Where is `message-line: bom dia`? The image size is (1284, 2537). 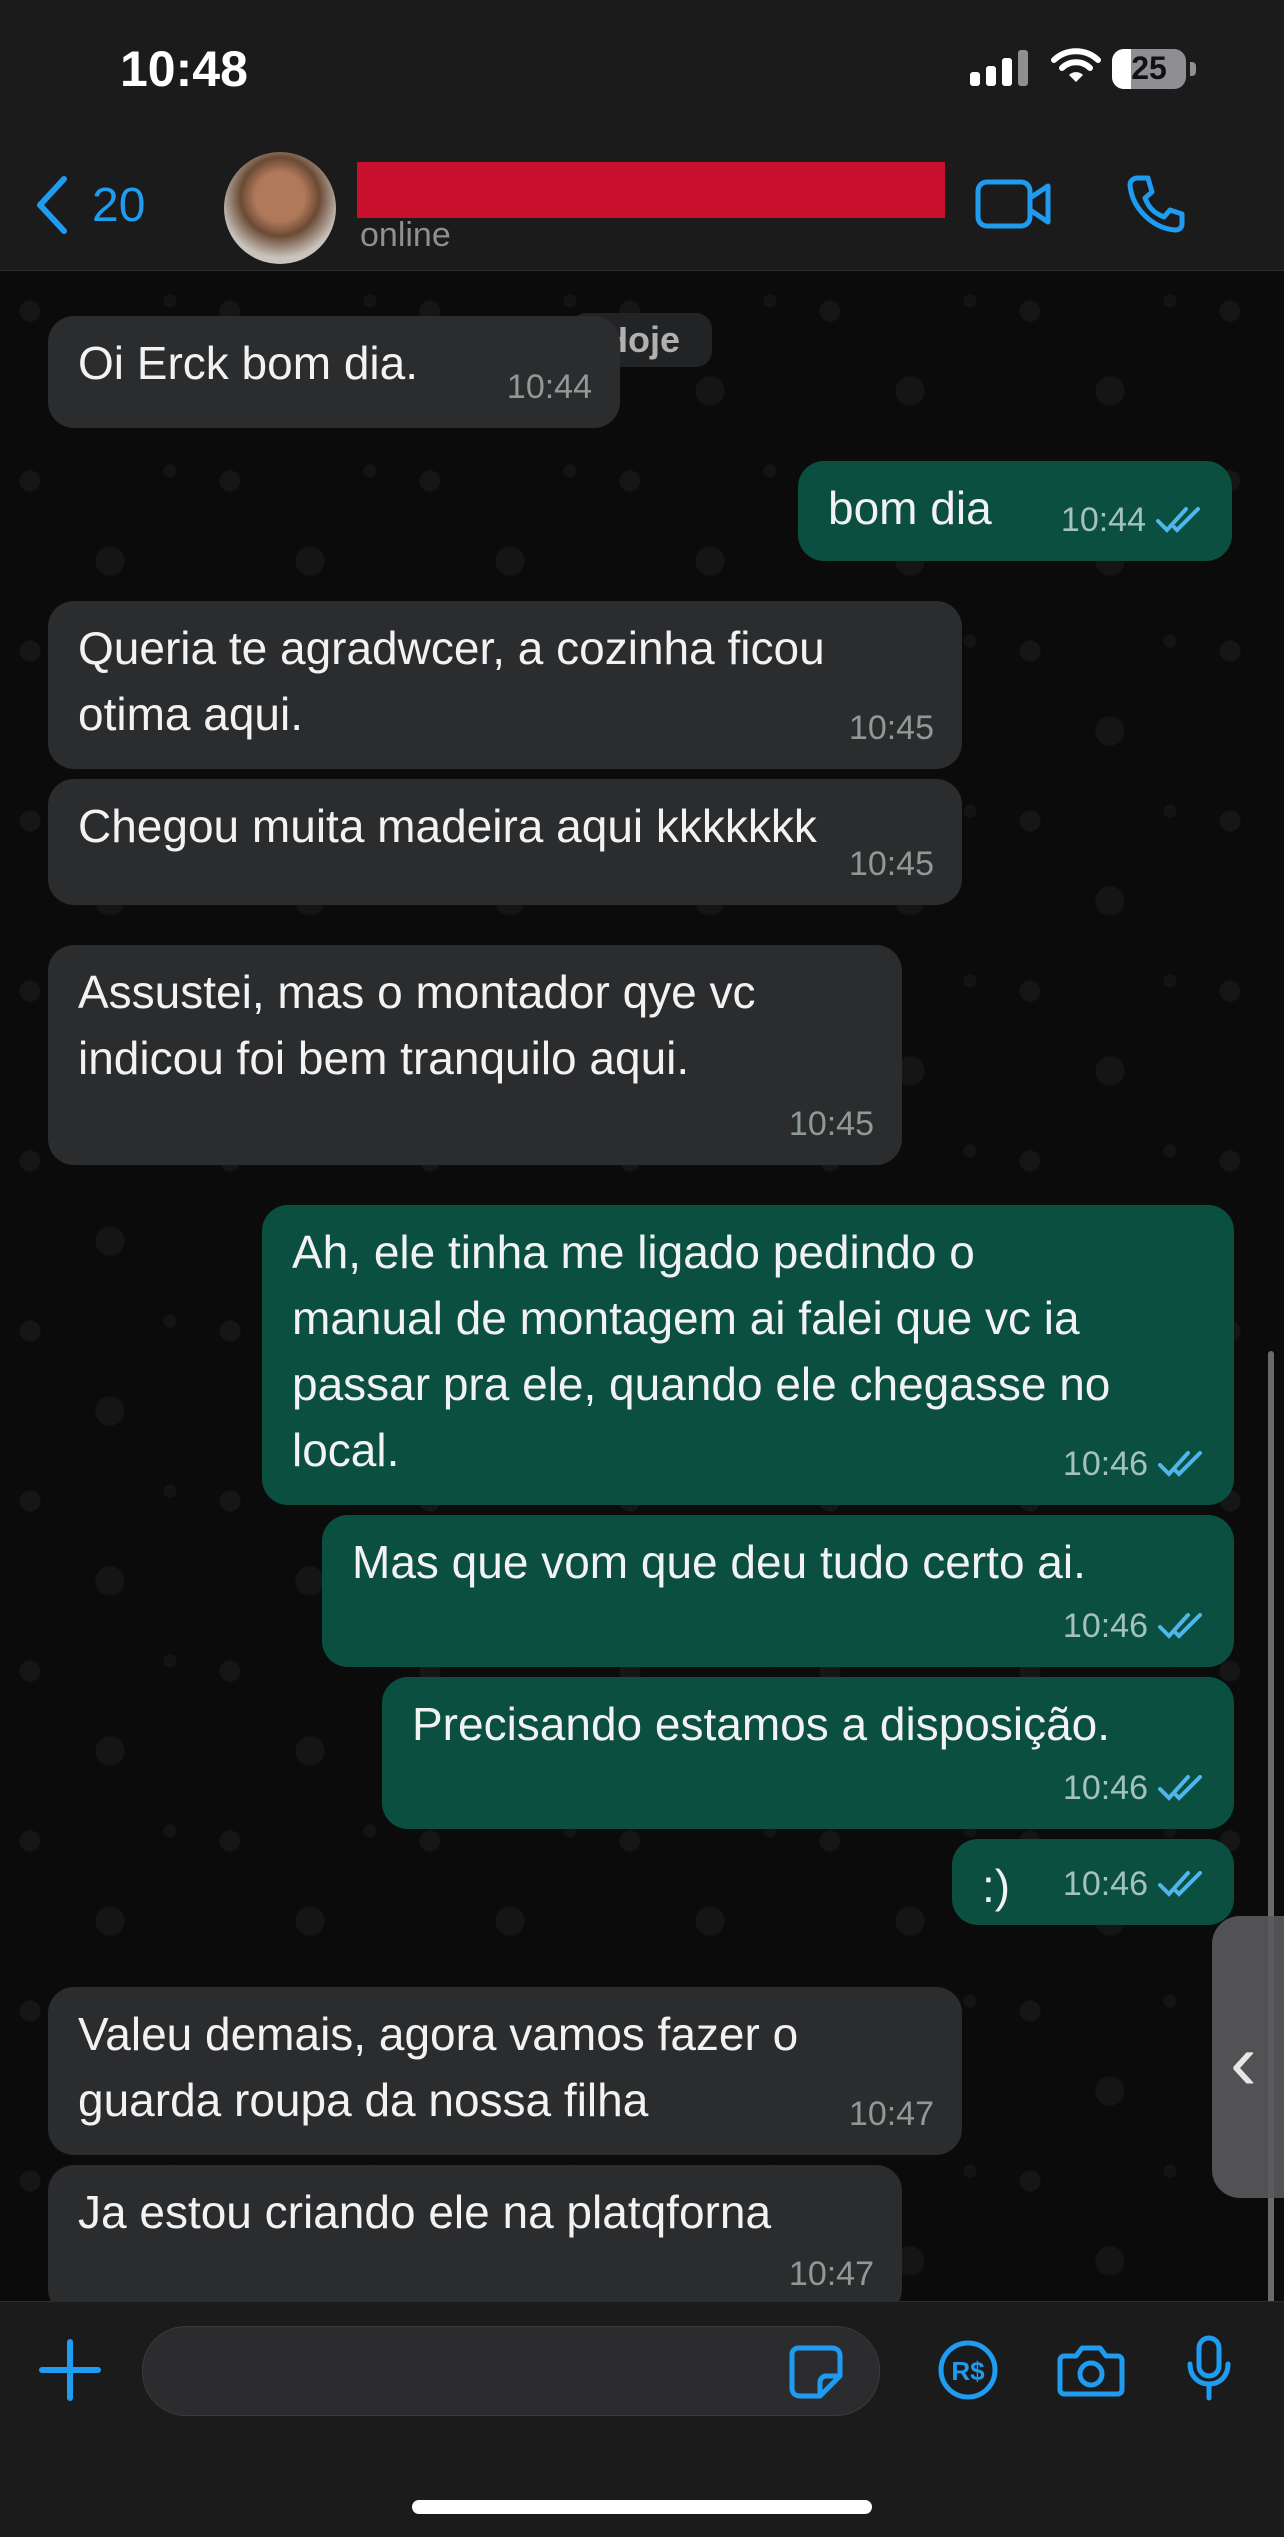 message-line: bom dia is located at coordinates (910, 508).